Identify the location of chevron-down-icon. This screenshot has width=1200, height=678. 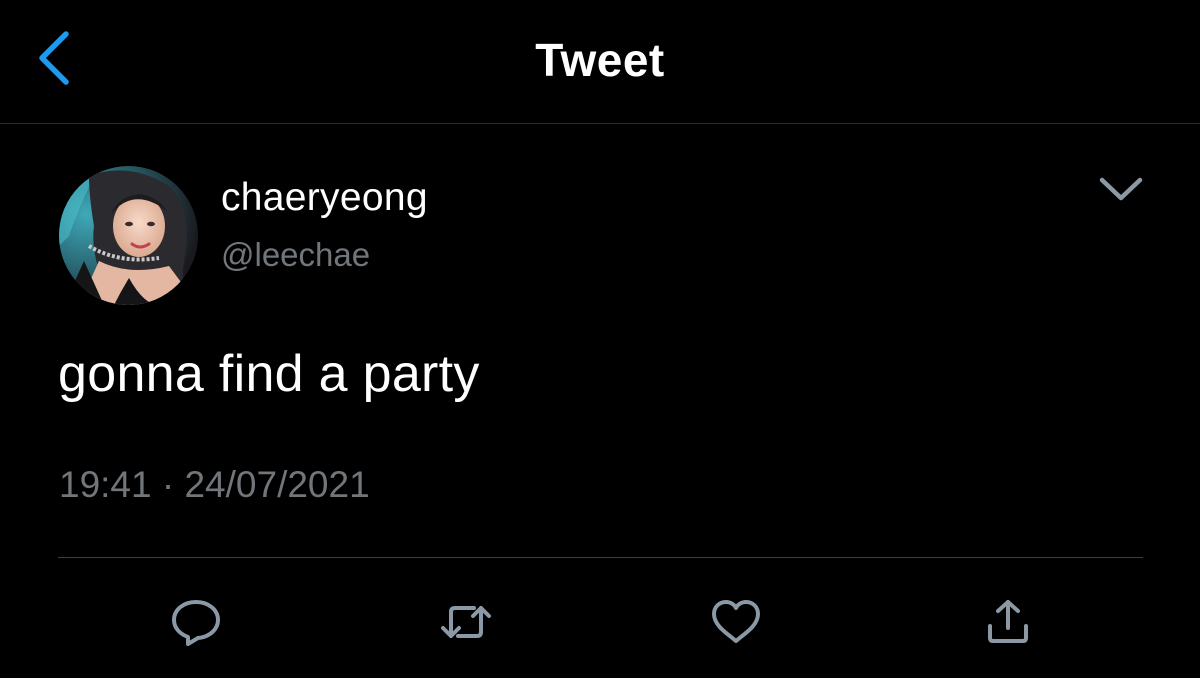
(1121, 189).